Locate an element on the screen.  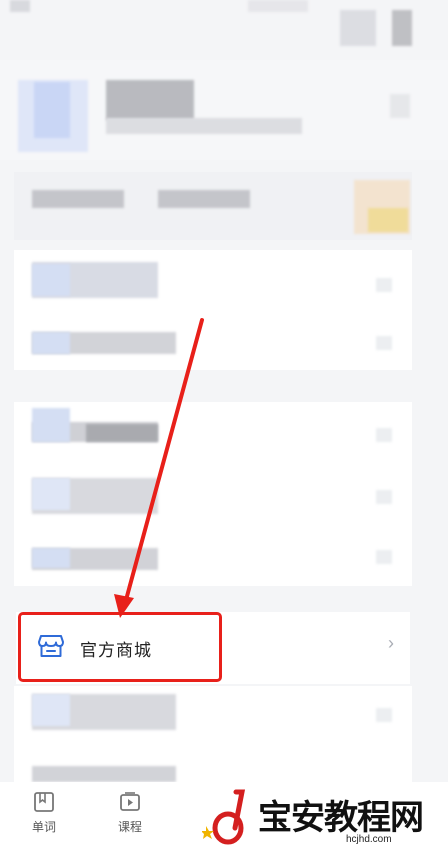
watermark-text: 宝安教程网 is located at coordinates (341, 818).